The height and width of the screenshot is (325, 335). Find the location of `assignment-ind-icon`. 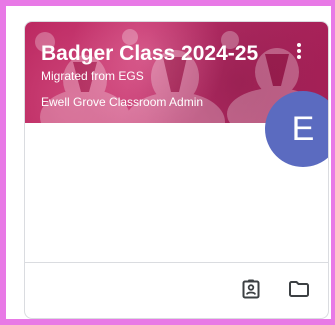

assignment-ind-icon is located at coordinates (251, 289).